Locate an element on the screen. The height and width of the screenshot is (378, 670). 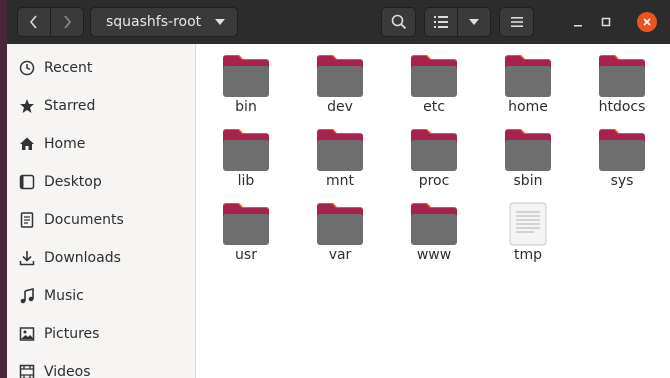
folder-item: home is located at coordinates (528, 81).